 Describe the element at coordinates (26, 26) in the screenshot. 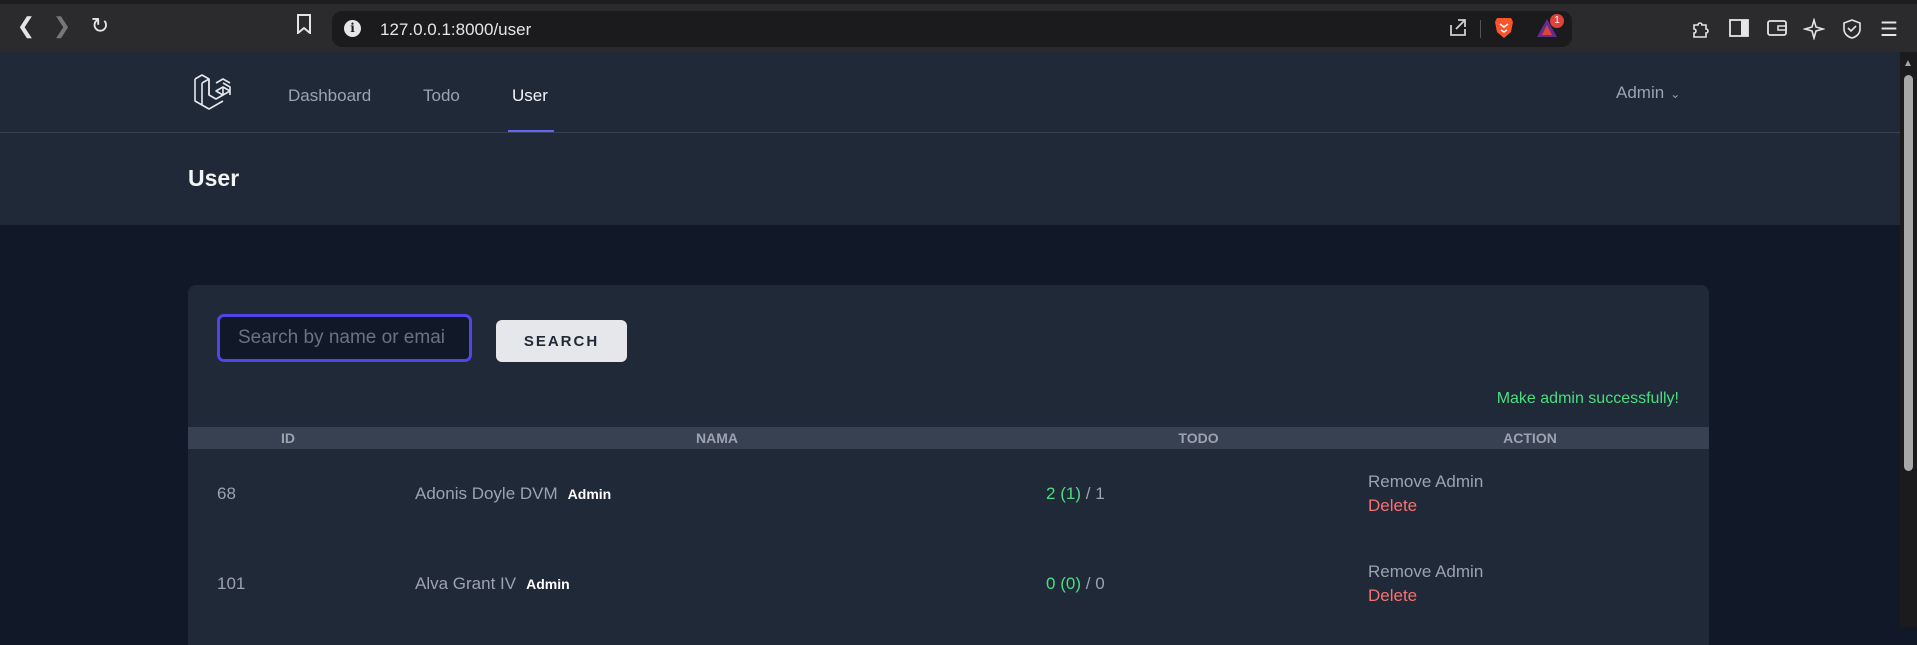

I see `back-arrow-icon: ❮` at that location.